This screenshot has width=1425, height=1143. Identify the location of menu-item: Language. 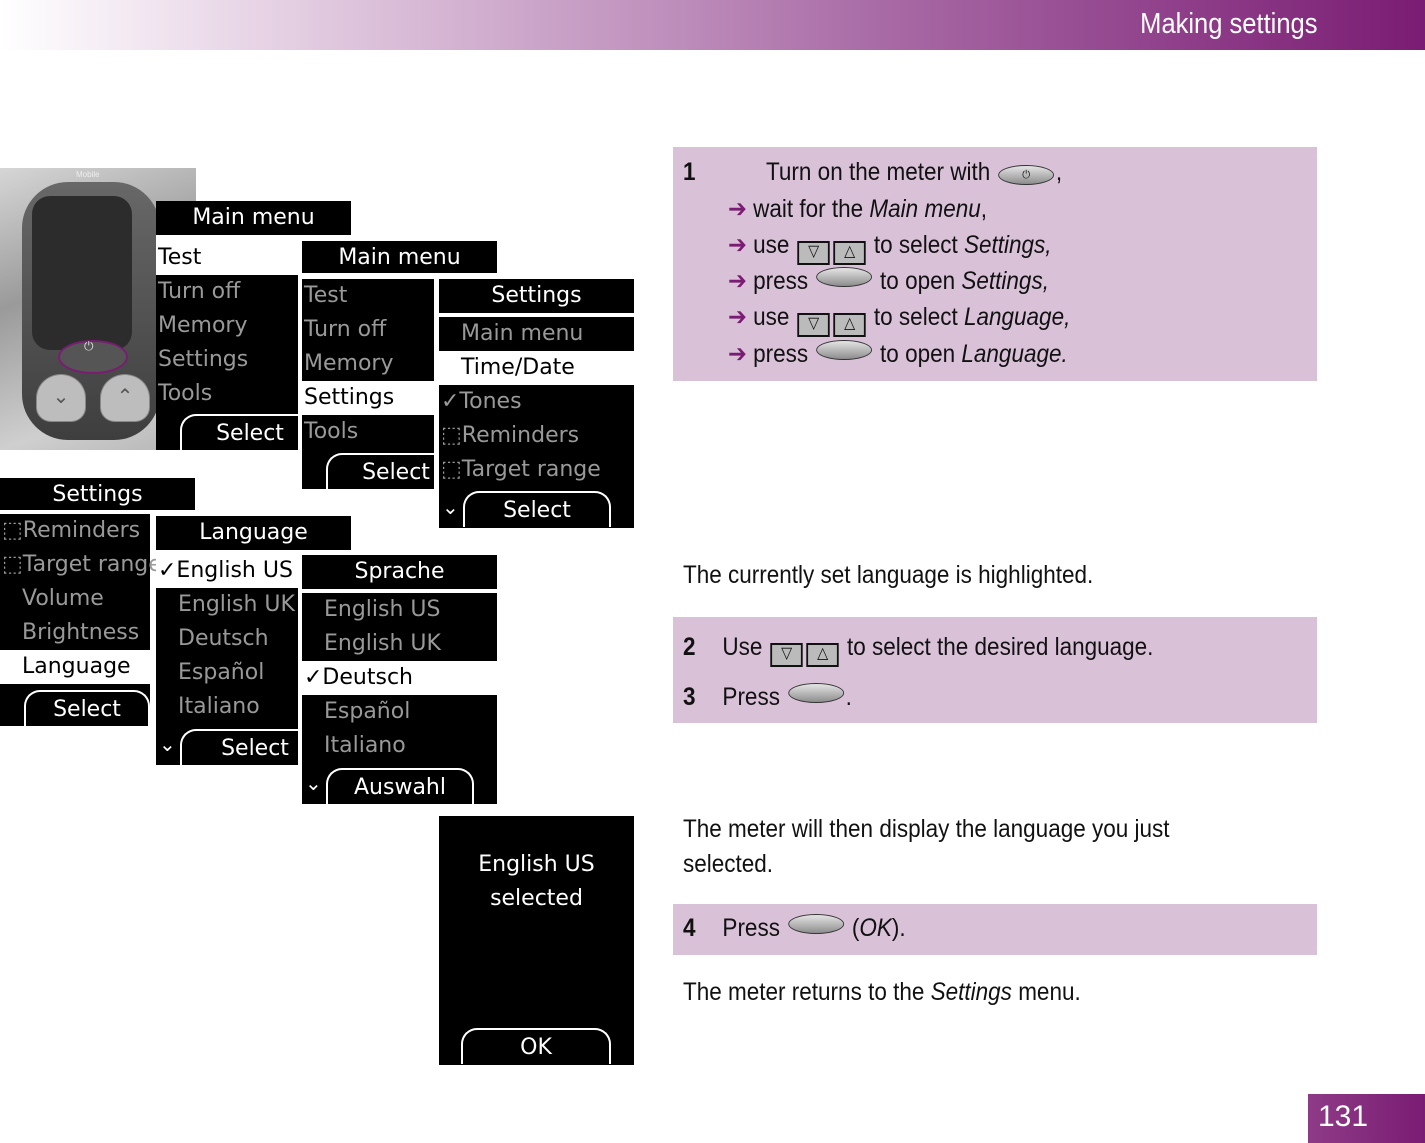
(75, 667).